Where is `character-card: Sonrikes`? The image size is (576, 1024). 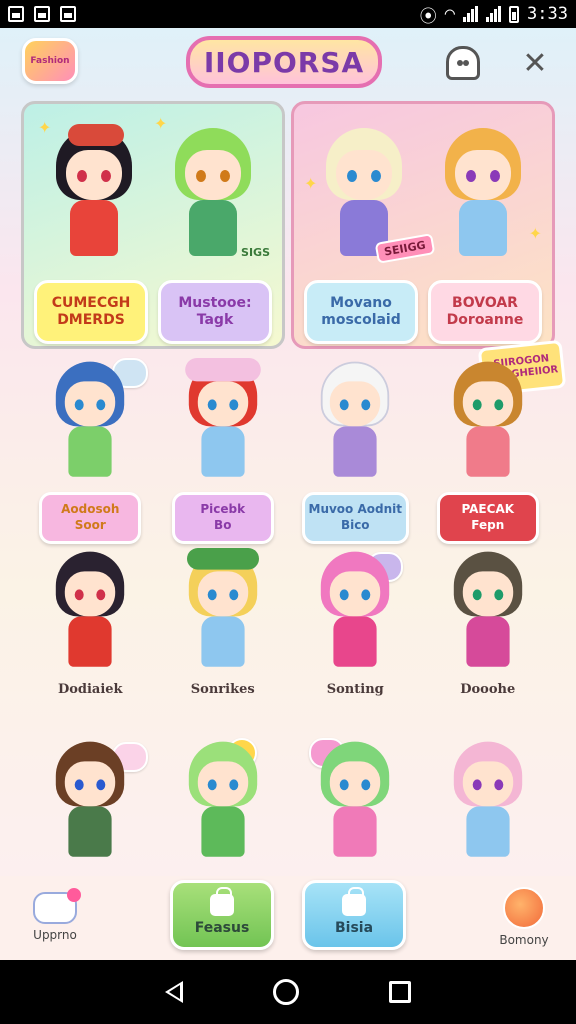
character-card: Sonrikes is located at coordinates (223, 643).